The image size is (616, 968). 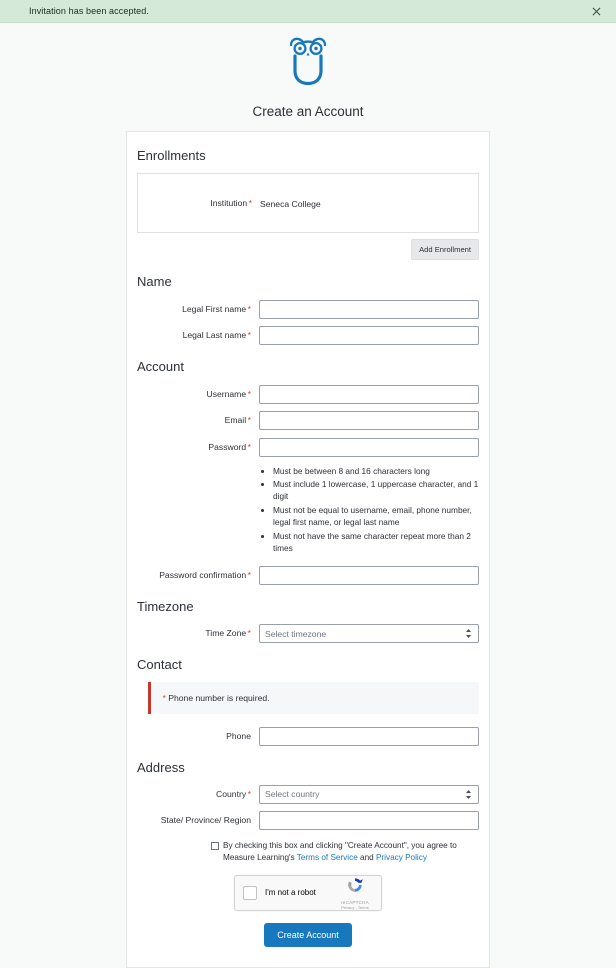 What do you see at coordinates (229, 446) in the screenshot?
I see `password-label: Password *` at bounding box center [229, 446].